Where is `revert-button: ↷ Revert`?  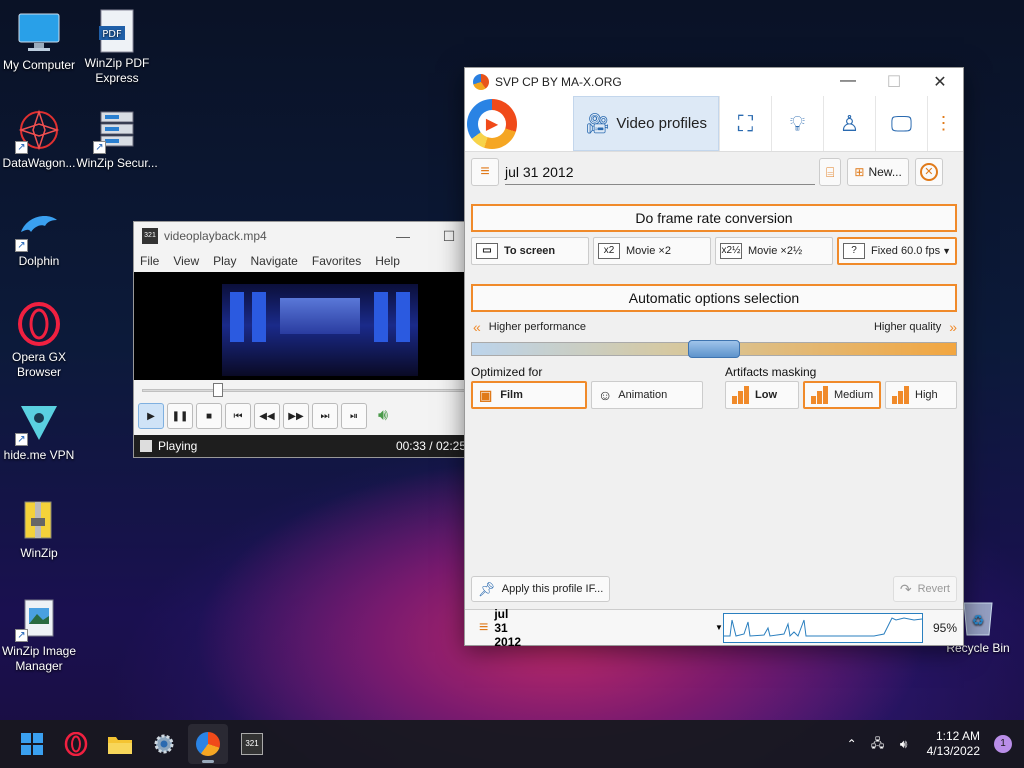 revert-button: ↷ Revert is located at coordinates (924, 589).